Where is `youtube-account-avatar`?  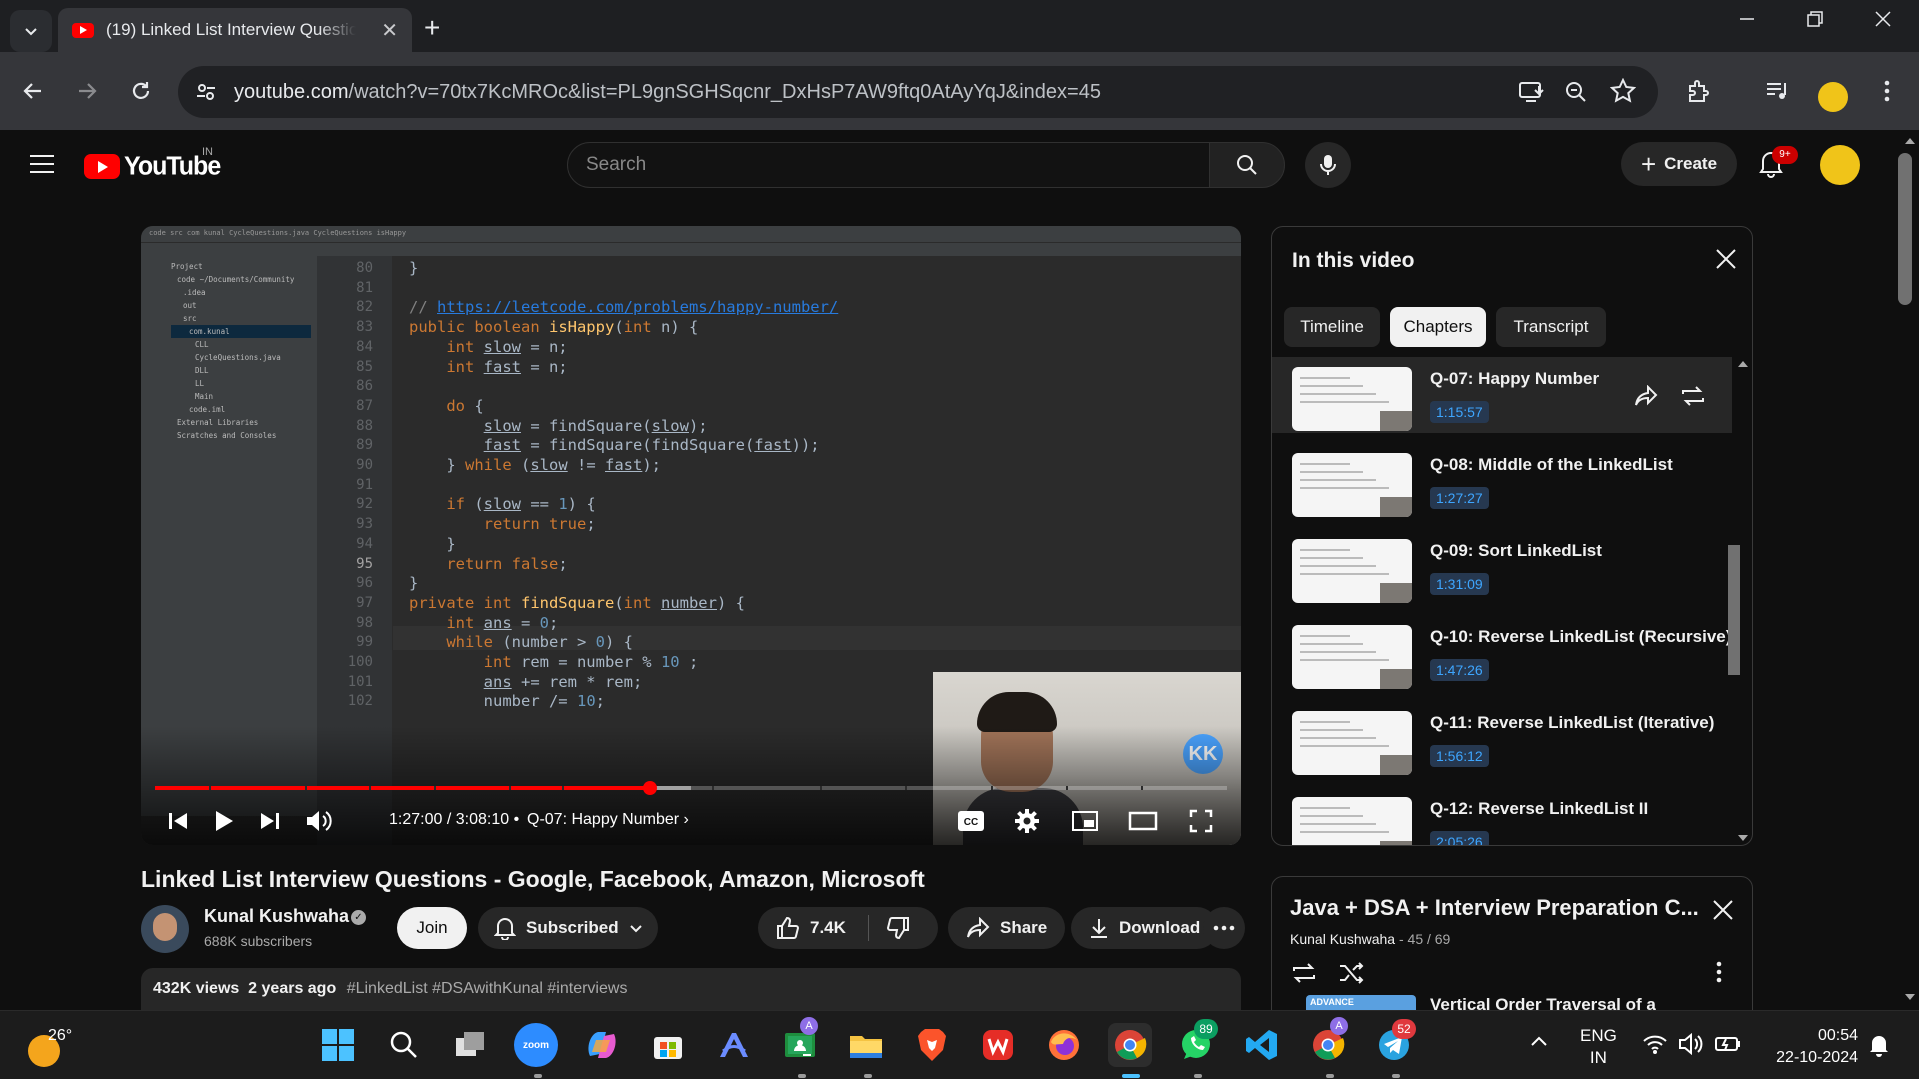
youtube-account-avatar is located at coordinates (1840, 165).